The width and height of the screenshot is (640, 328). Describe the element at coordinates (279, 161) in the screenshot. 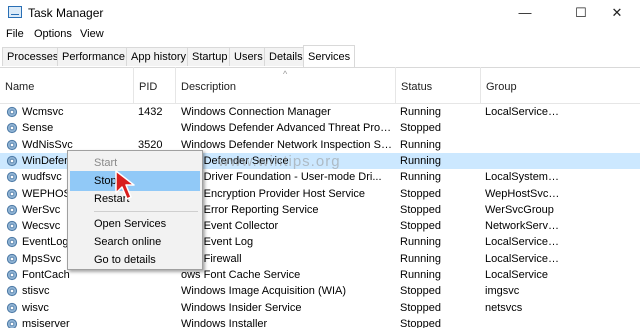

I see `watermark: www.wintips.org` at that location.